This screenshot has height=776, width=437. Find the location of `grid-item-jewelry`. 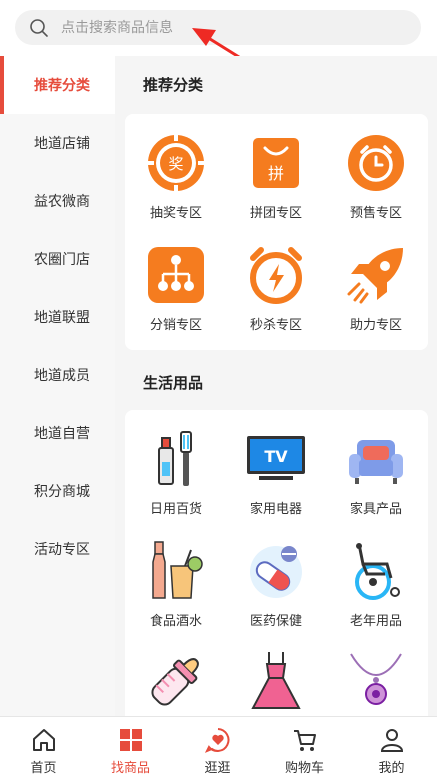

grid-item-jewelry is located at coordinates (376, 683).